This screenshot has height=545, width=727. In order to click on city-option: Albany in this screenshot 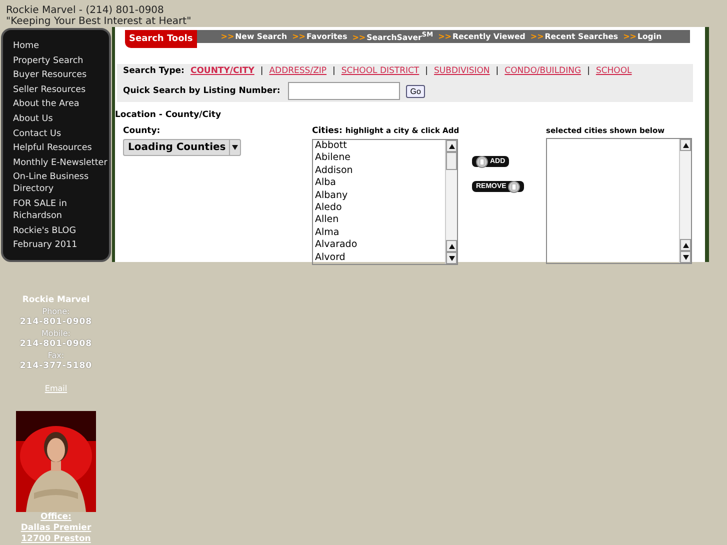, I will do `click(379, 196)`.